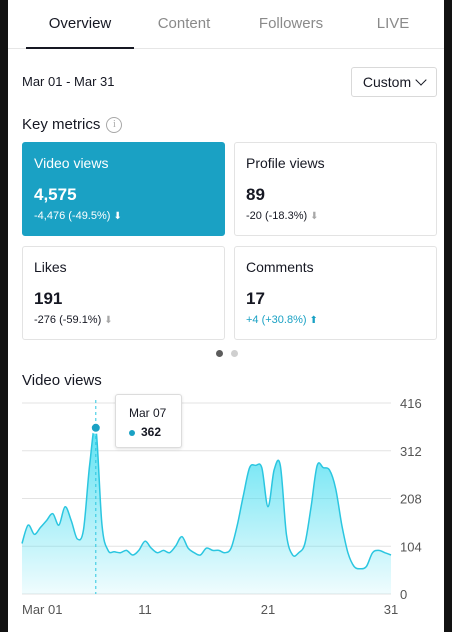 This screenshot has width=452, height=632. I want to click on x-tick-label: 11, so click(145, 609).